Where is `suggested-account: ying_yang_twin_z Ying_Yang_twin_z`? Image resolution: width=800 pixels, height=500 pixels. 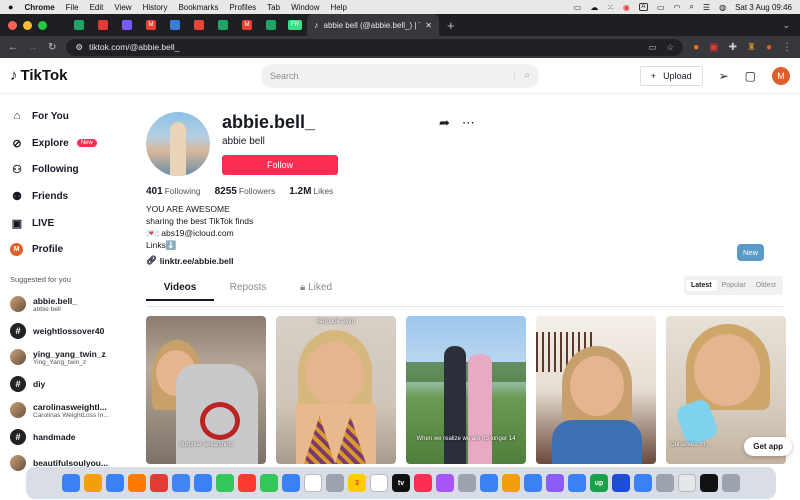
suggested-account: ying_yang_twin_z Ying_Yang_twin_z is located at coordinates (70, 357).